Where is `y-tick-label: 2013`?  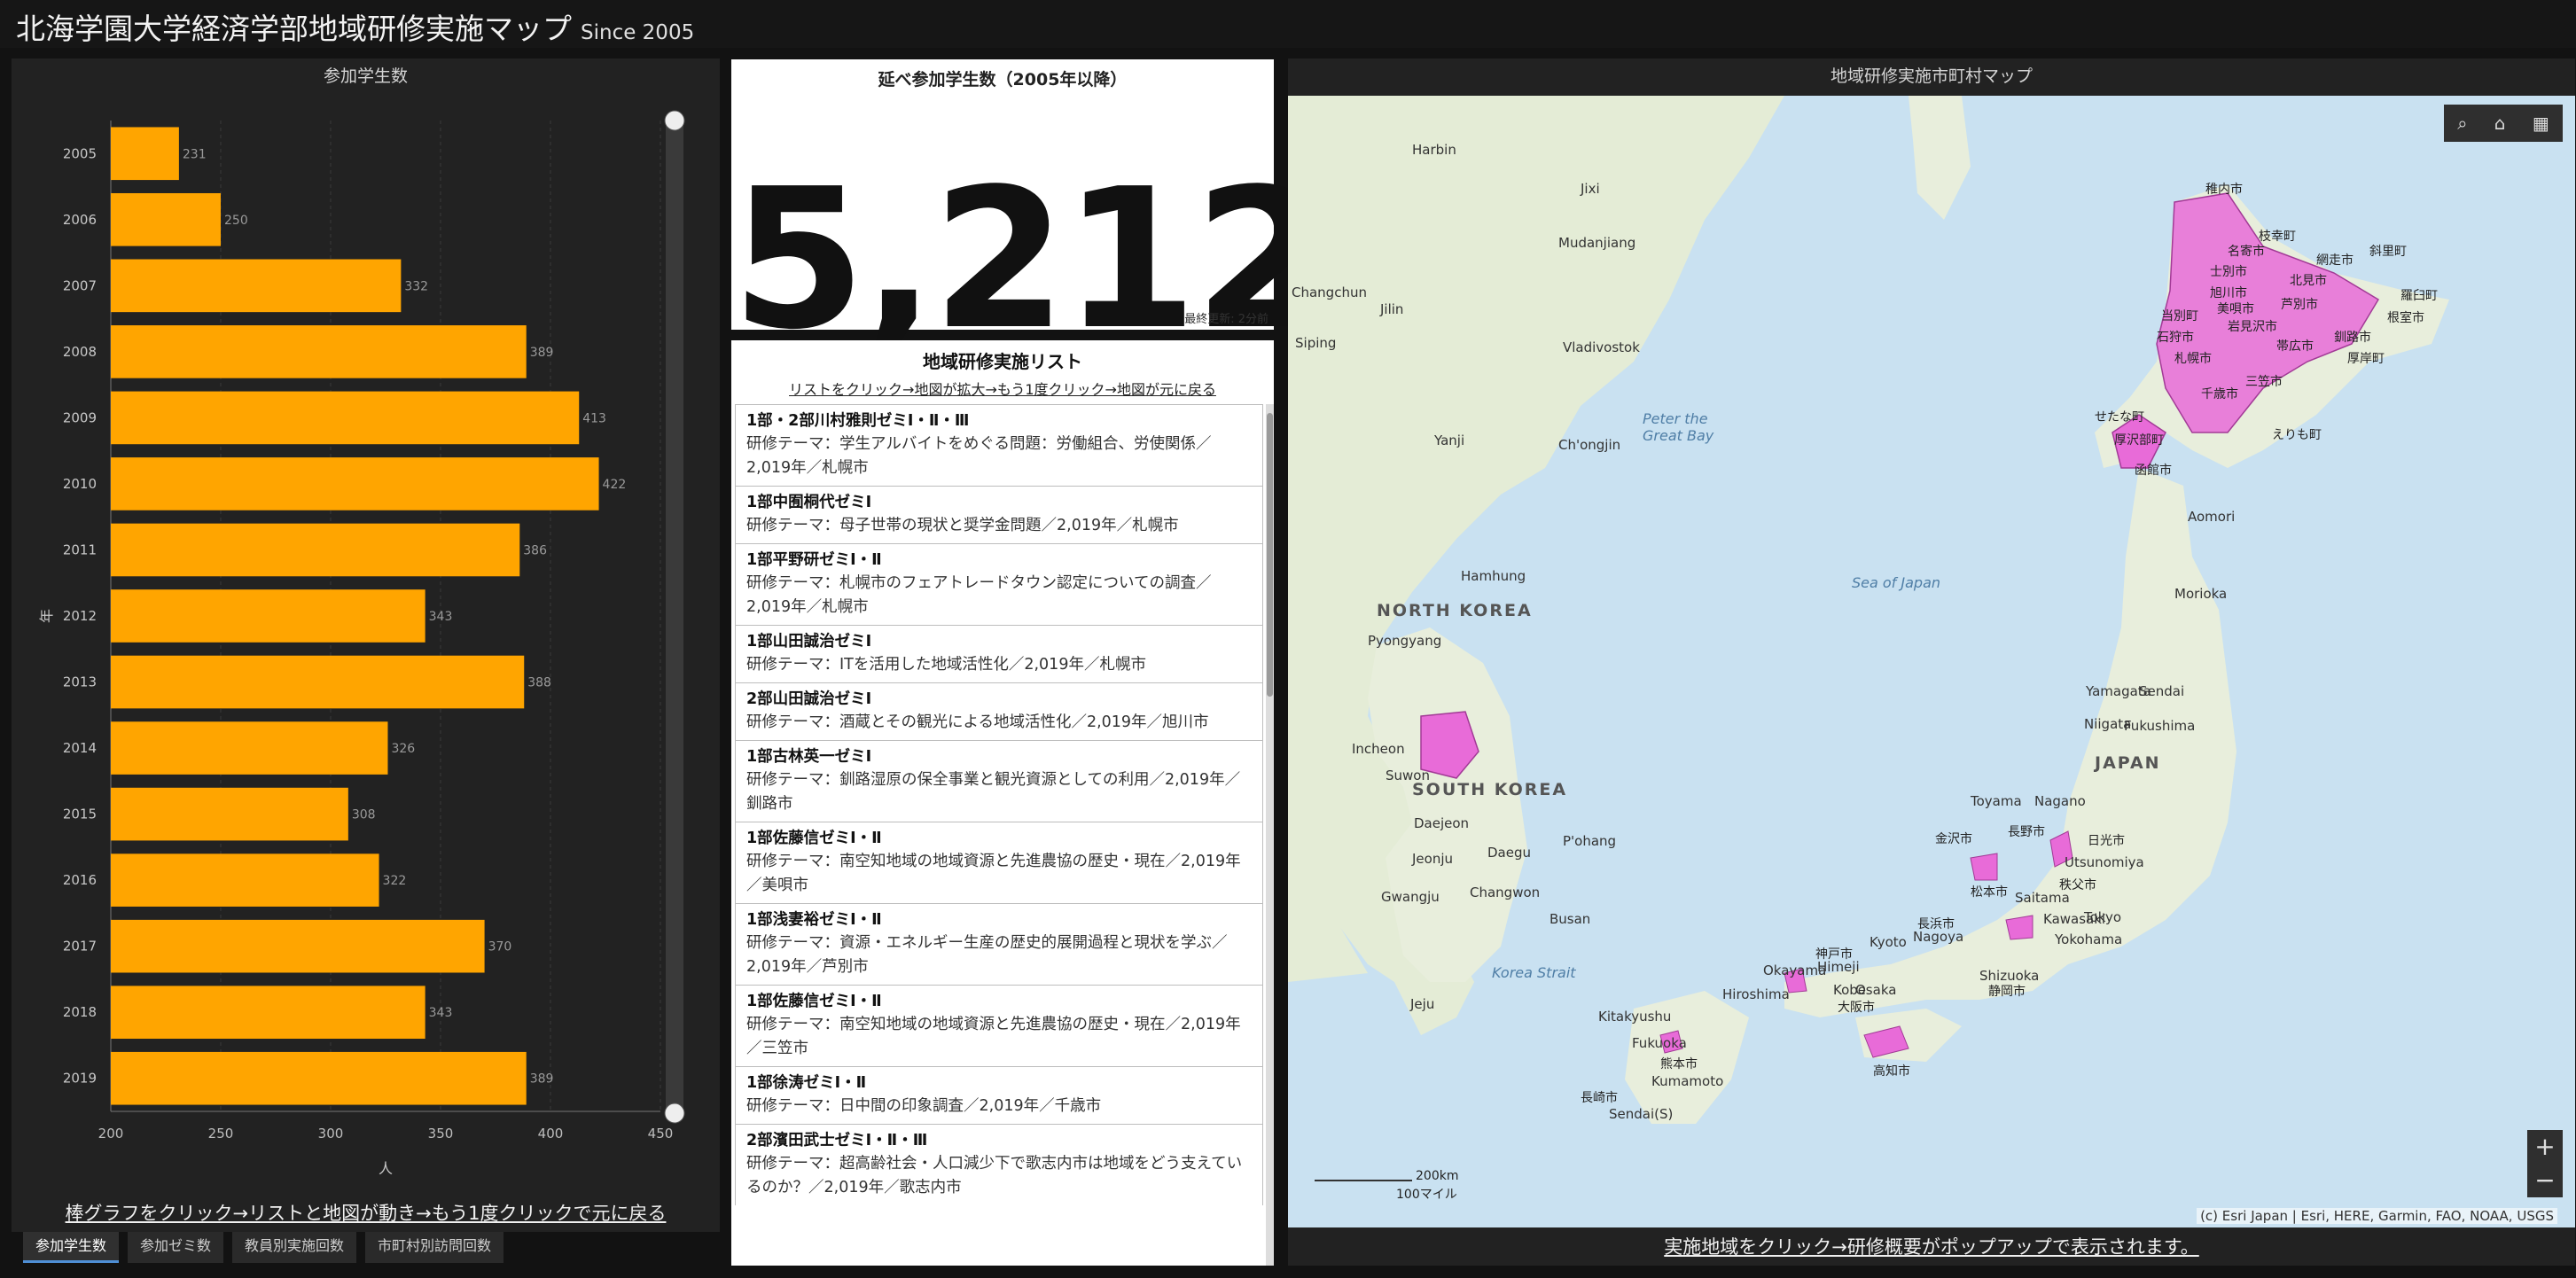 y-tick-label: 2013 is located at coordinates (80, 682).